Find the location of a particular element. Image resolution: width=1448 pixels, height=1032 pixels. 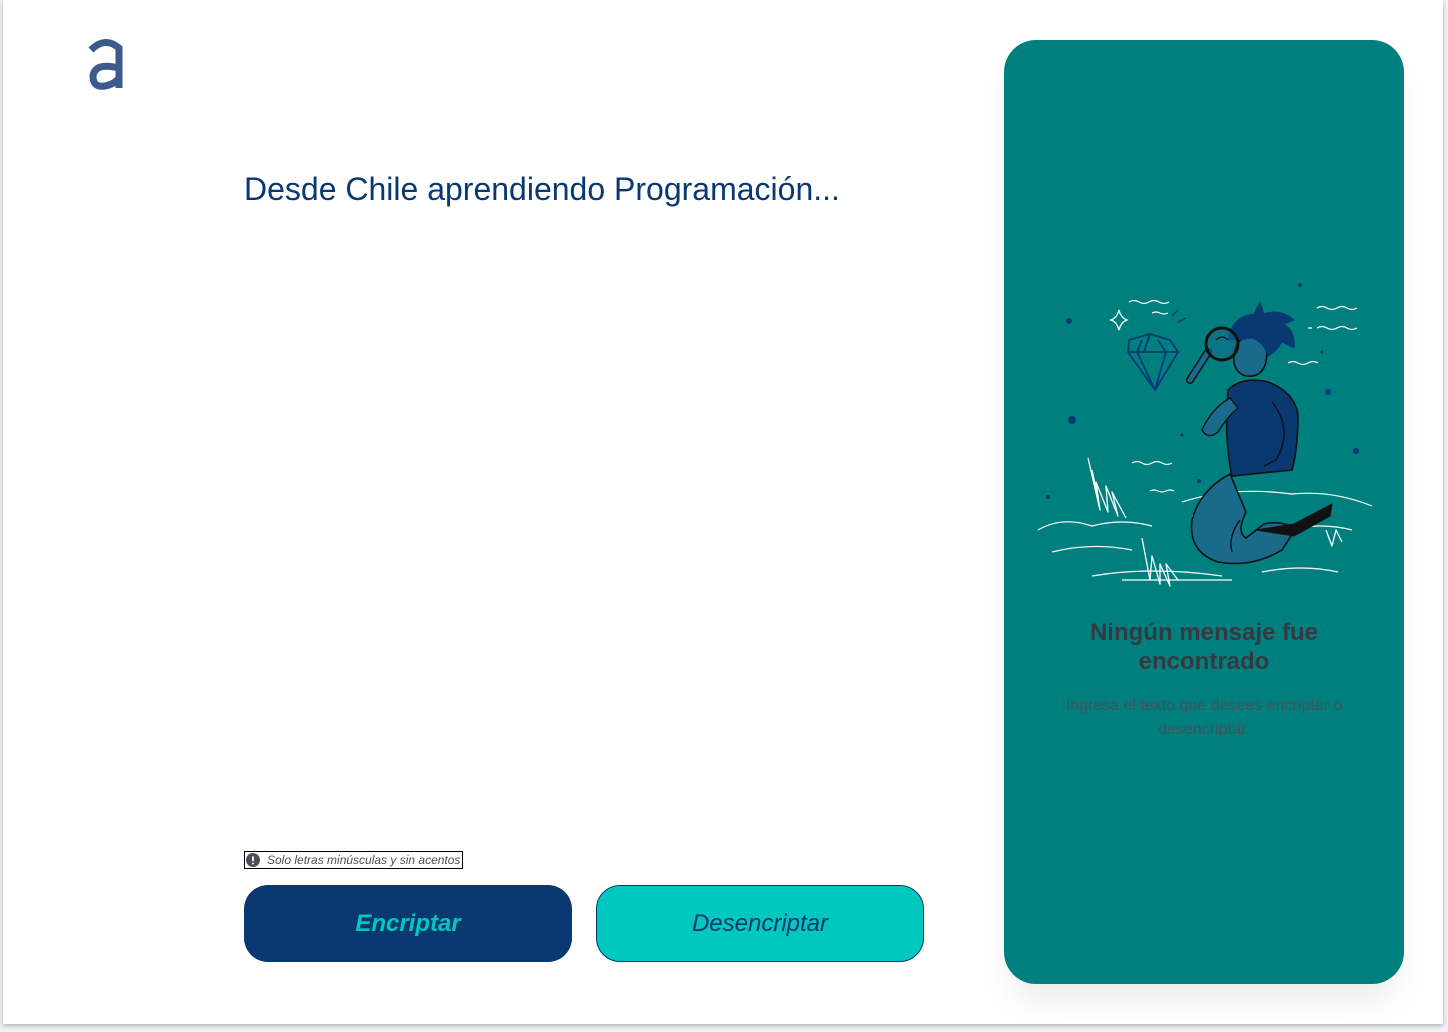

hint-text: Solo letras minúsculas y sin acentos is located at coordinates (364, 860).